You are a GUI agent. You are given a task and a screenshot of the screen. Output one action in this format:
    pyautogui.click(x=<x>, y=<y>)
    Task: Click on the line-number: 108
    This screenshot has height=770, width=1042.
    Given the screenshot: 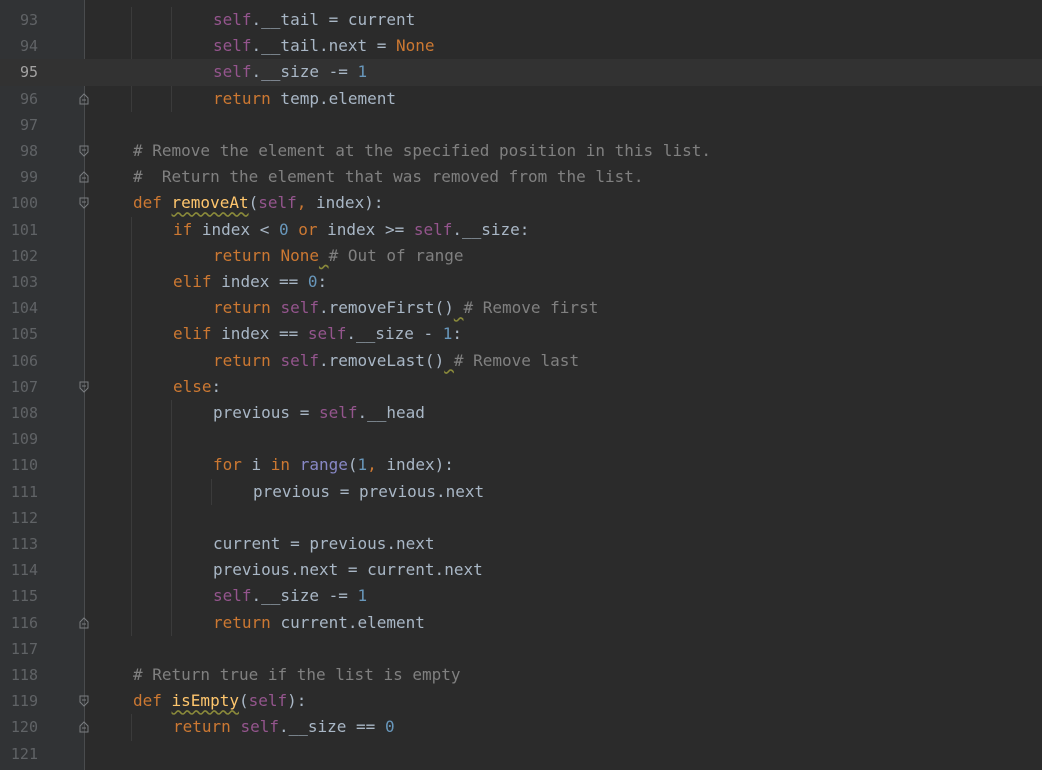 What is the action you would take?
    pyautogui.click(x=19, y=413)
    